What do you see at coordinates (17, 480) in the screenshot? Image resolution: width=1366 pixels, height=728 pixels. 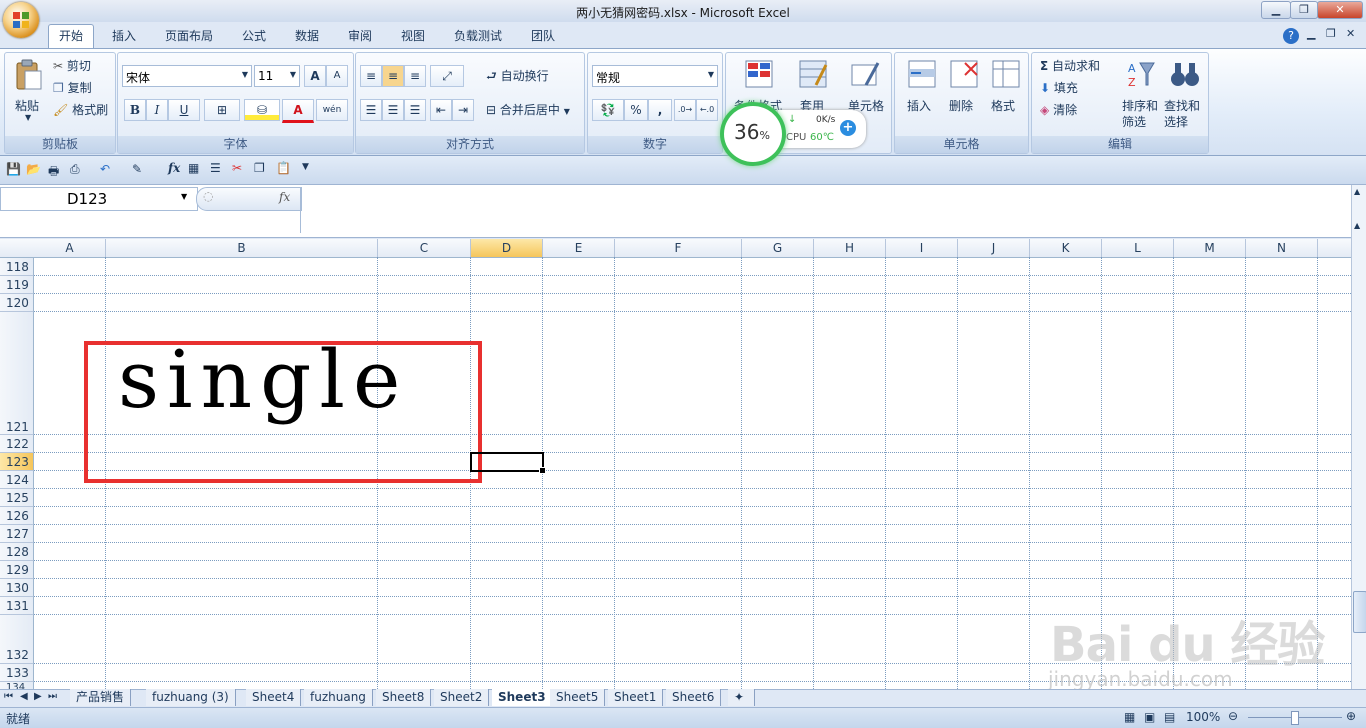 I see `row-header-124: 124` at bounding box center [17, 480].